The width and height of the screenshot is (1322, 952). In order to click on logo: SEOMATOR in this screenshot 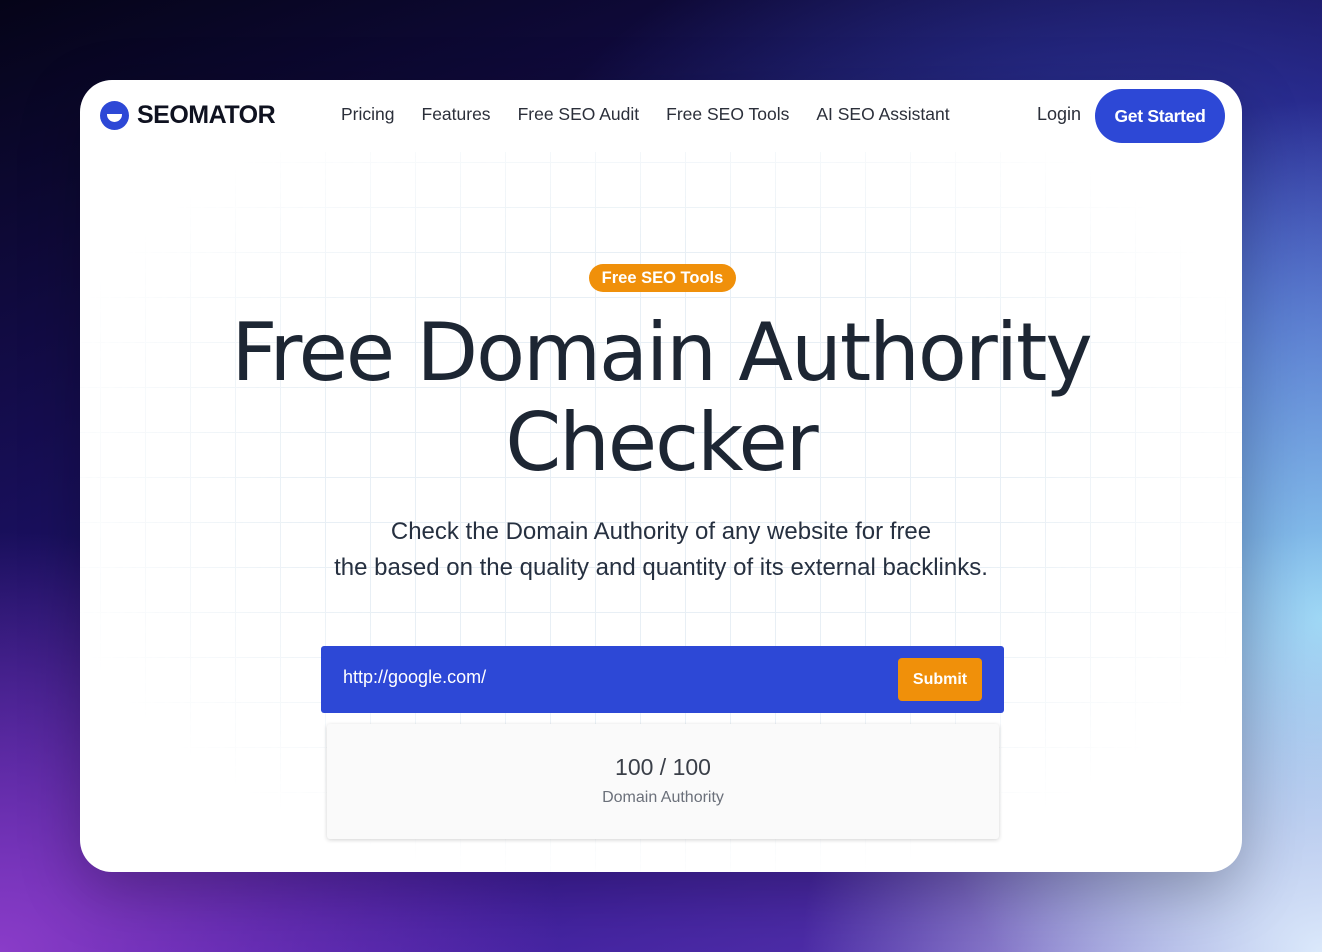, I will do `click(188, 115)`.